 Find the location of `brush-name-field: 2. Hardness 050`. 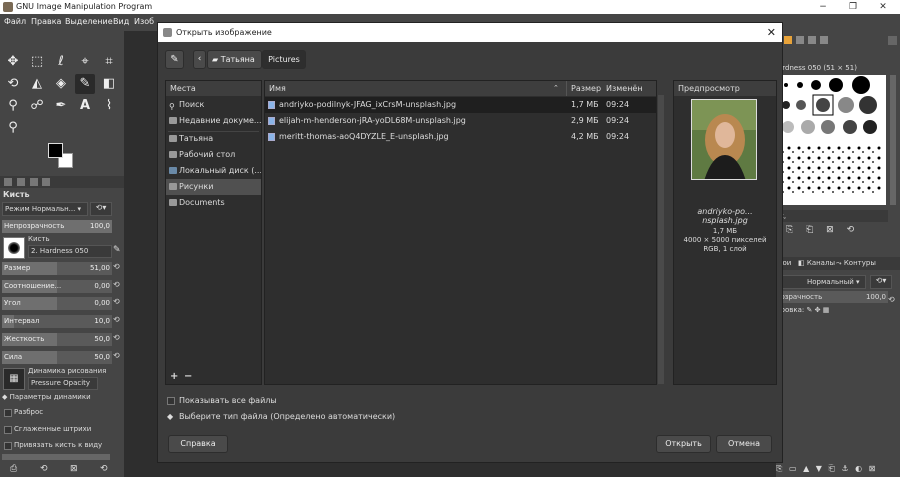

brush-name-field: 2. Hardness 050 is located at coordinates (70, 251).